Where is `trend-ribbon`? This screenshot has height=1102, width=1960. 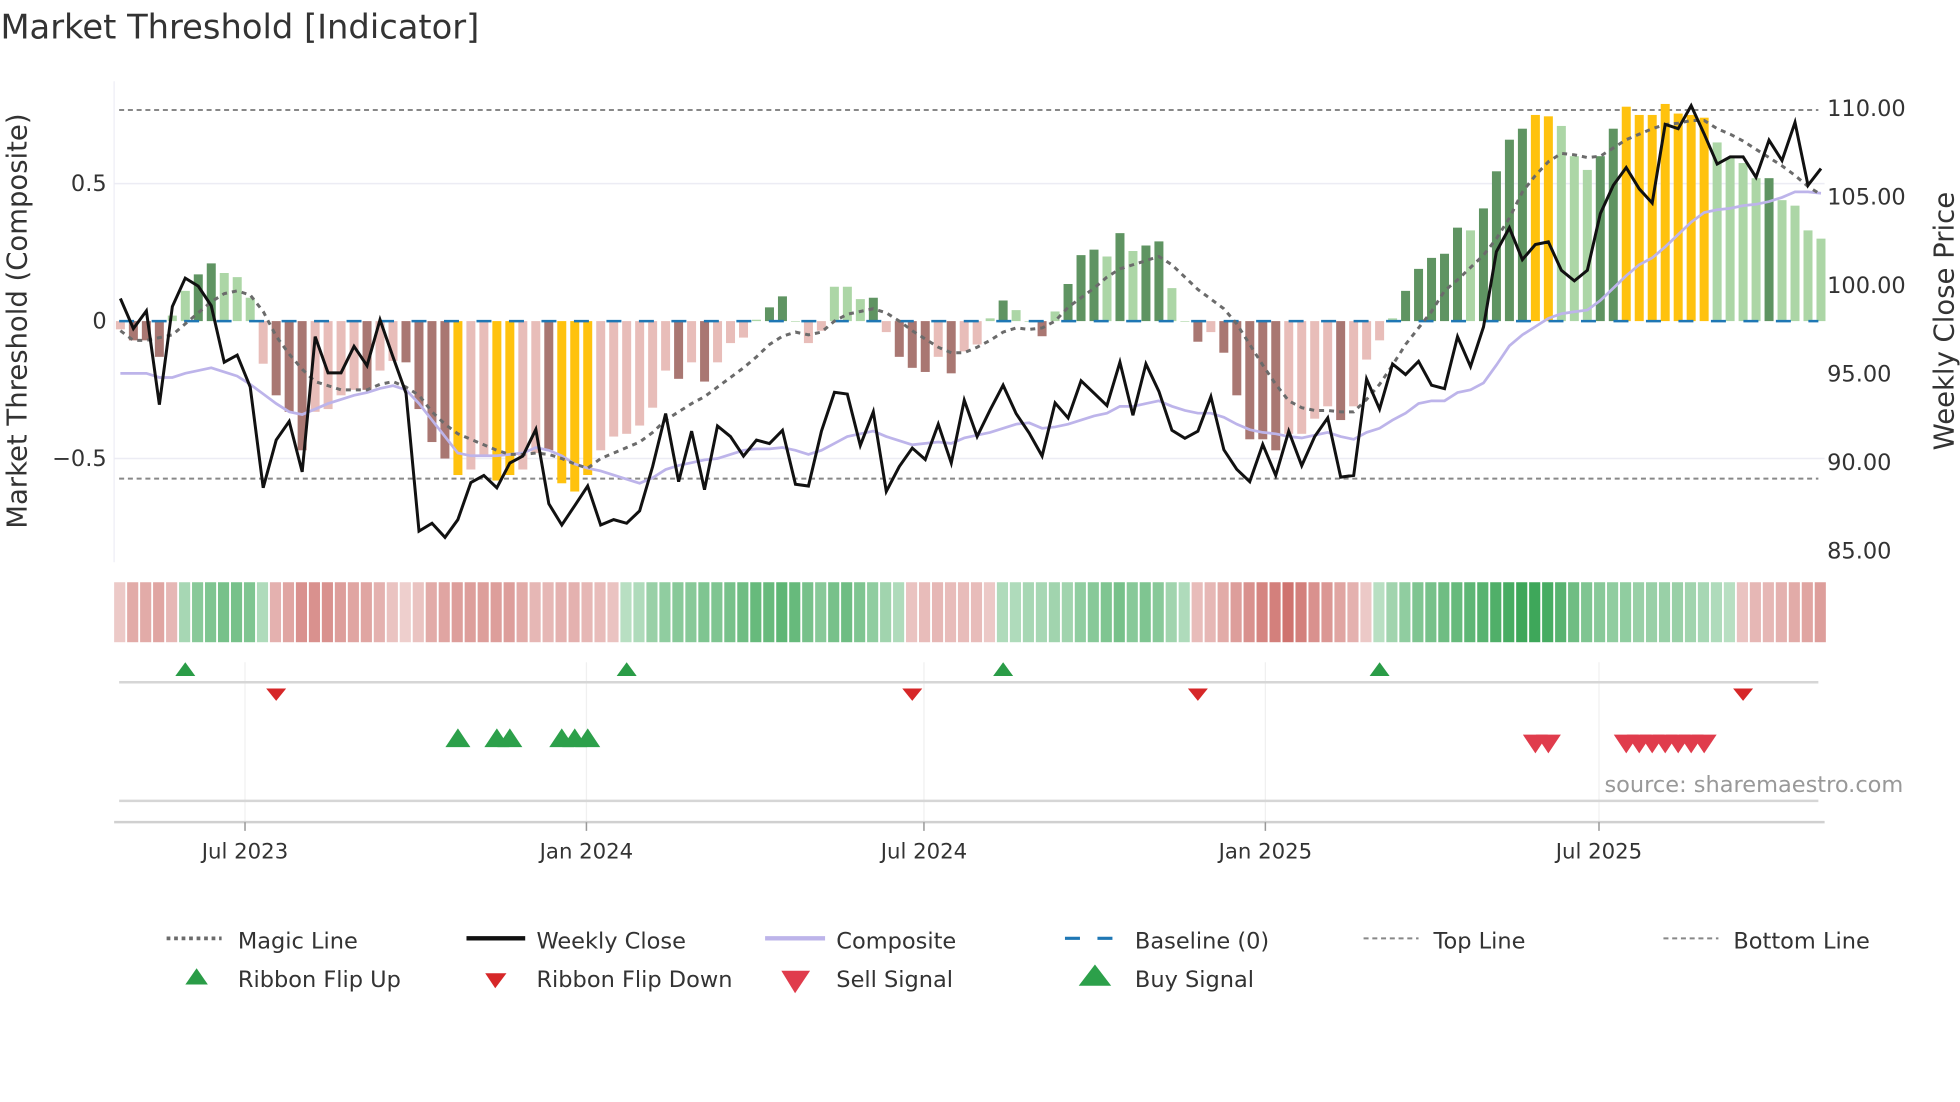 trend-ribbon is located at coordinates (970, 612).